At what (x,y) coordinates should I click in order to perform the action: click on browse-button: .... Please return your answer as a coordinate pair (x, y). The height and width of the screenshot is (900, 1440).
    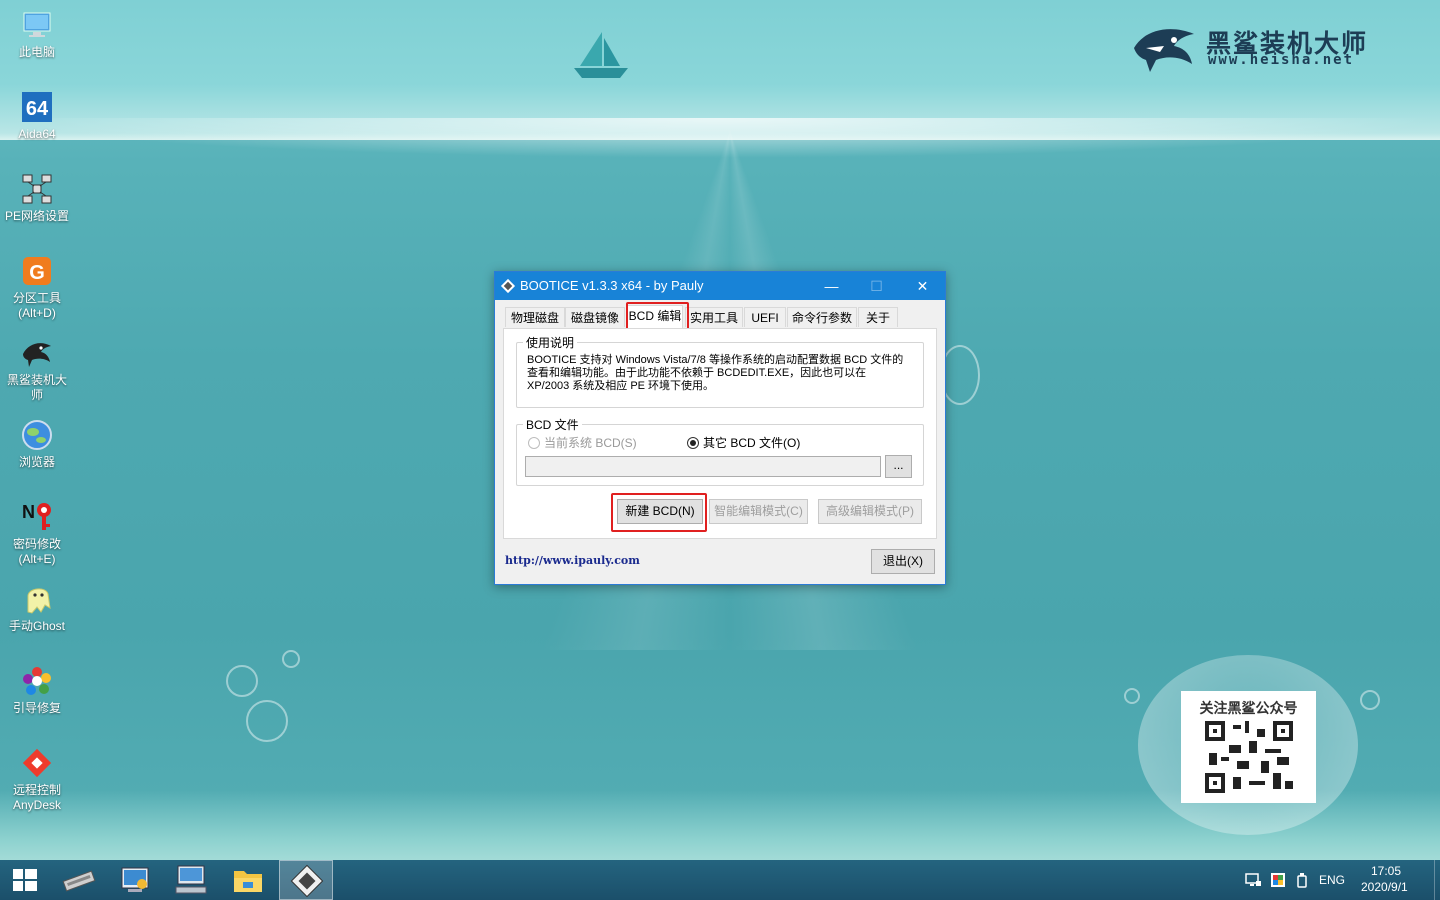
    Looking at the image, I should click on (898, 466).